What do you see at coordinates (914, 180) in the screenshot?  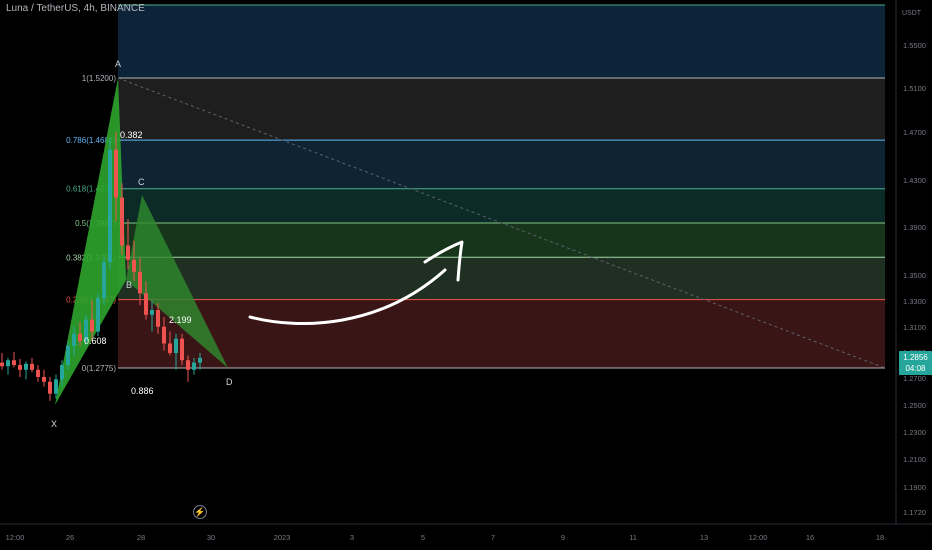 I see `price-tick-label: 1.4300` at bounding box center [914, 180].